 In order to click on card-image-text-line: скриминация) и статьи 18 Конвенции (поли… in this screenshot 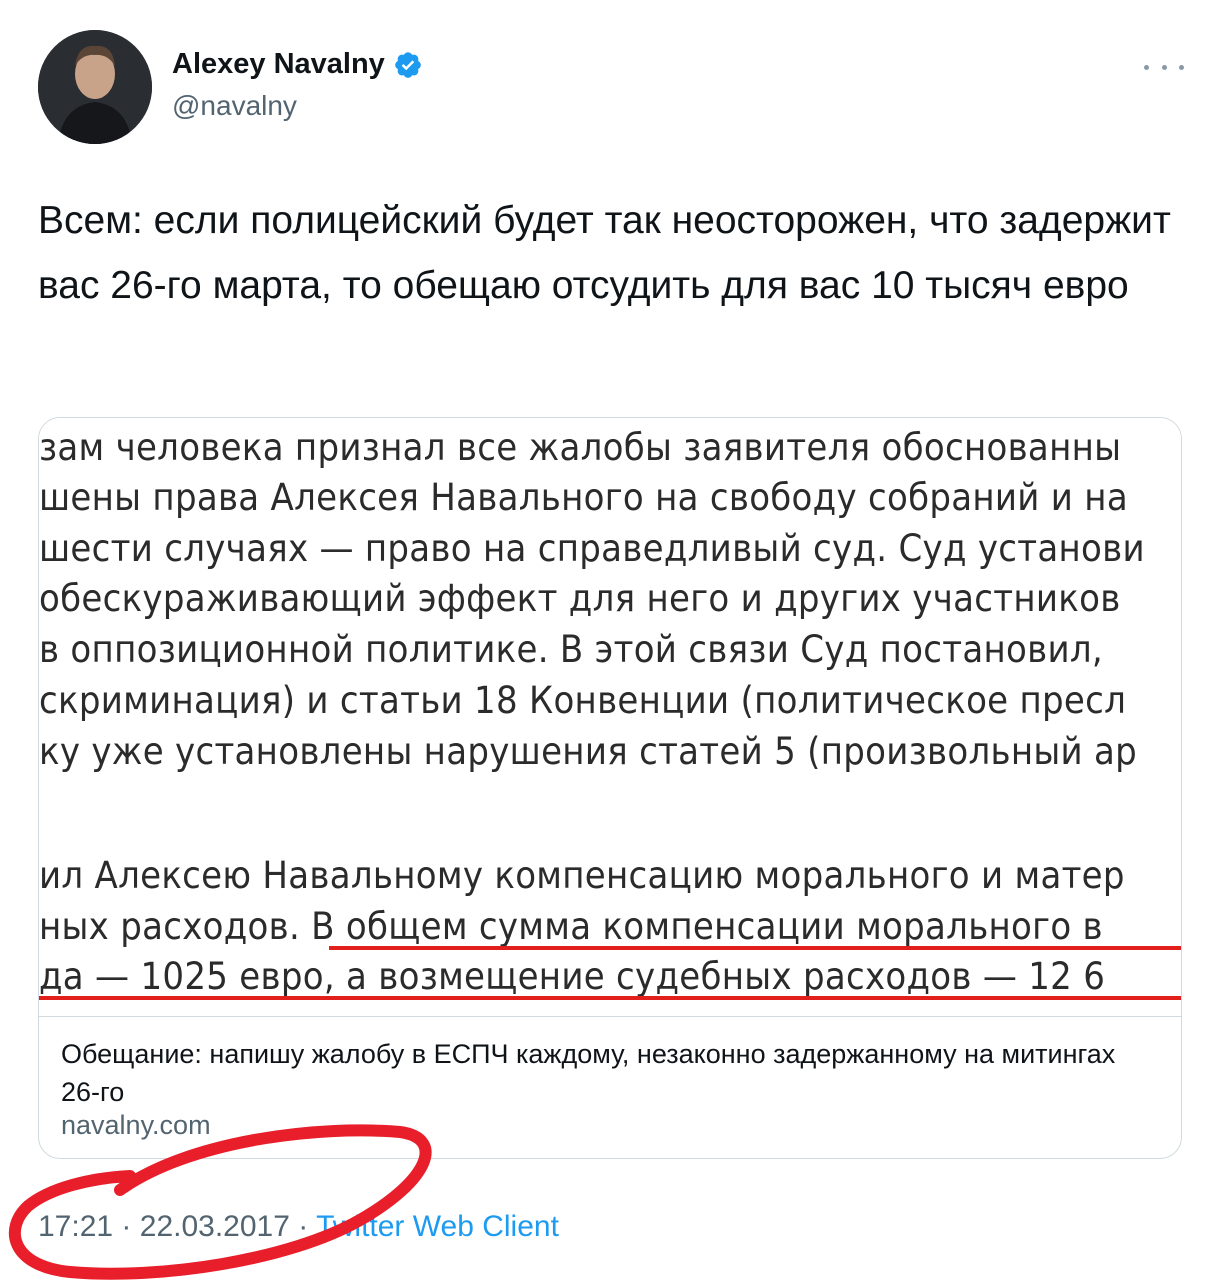, I will do `click(583, 700)`.